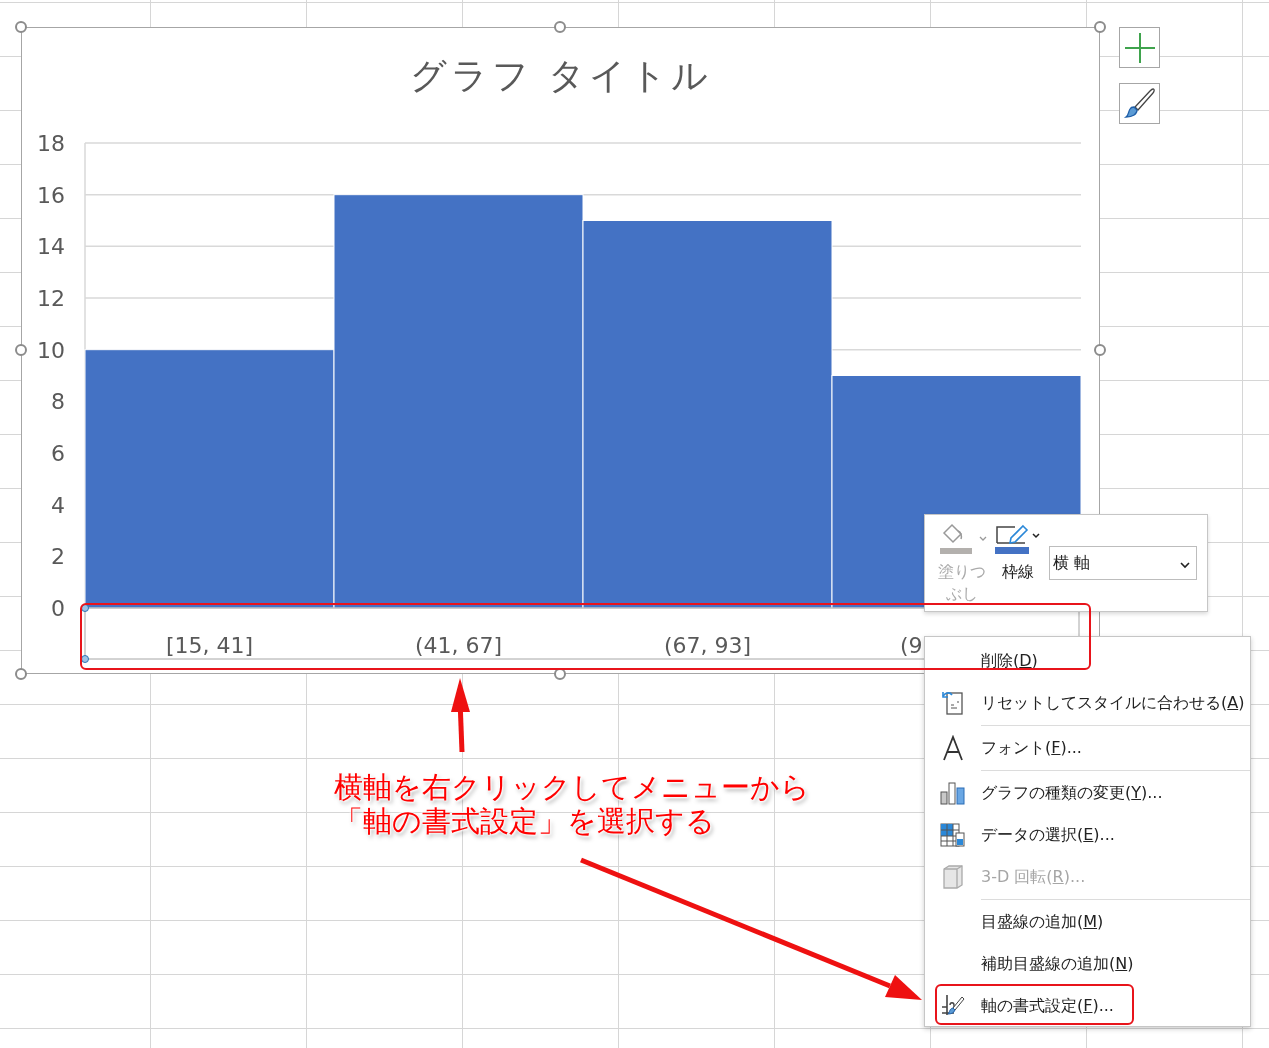 The width and height of the screenshot is (1269, 1048). I want to click on cube-icon, so click(953, 877).